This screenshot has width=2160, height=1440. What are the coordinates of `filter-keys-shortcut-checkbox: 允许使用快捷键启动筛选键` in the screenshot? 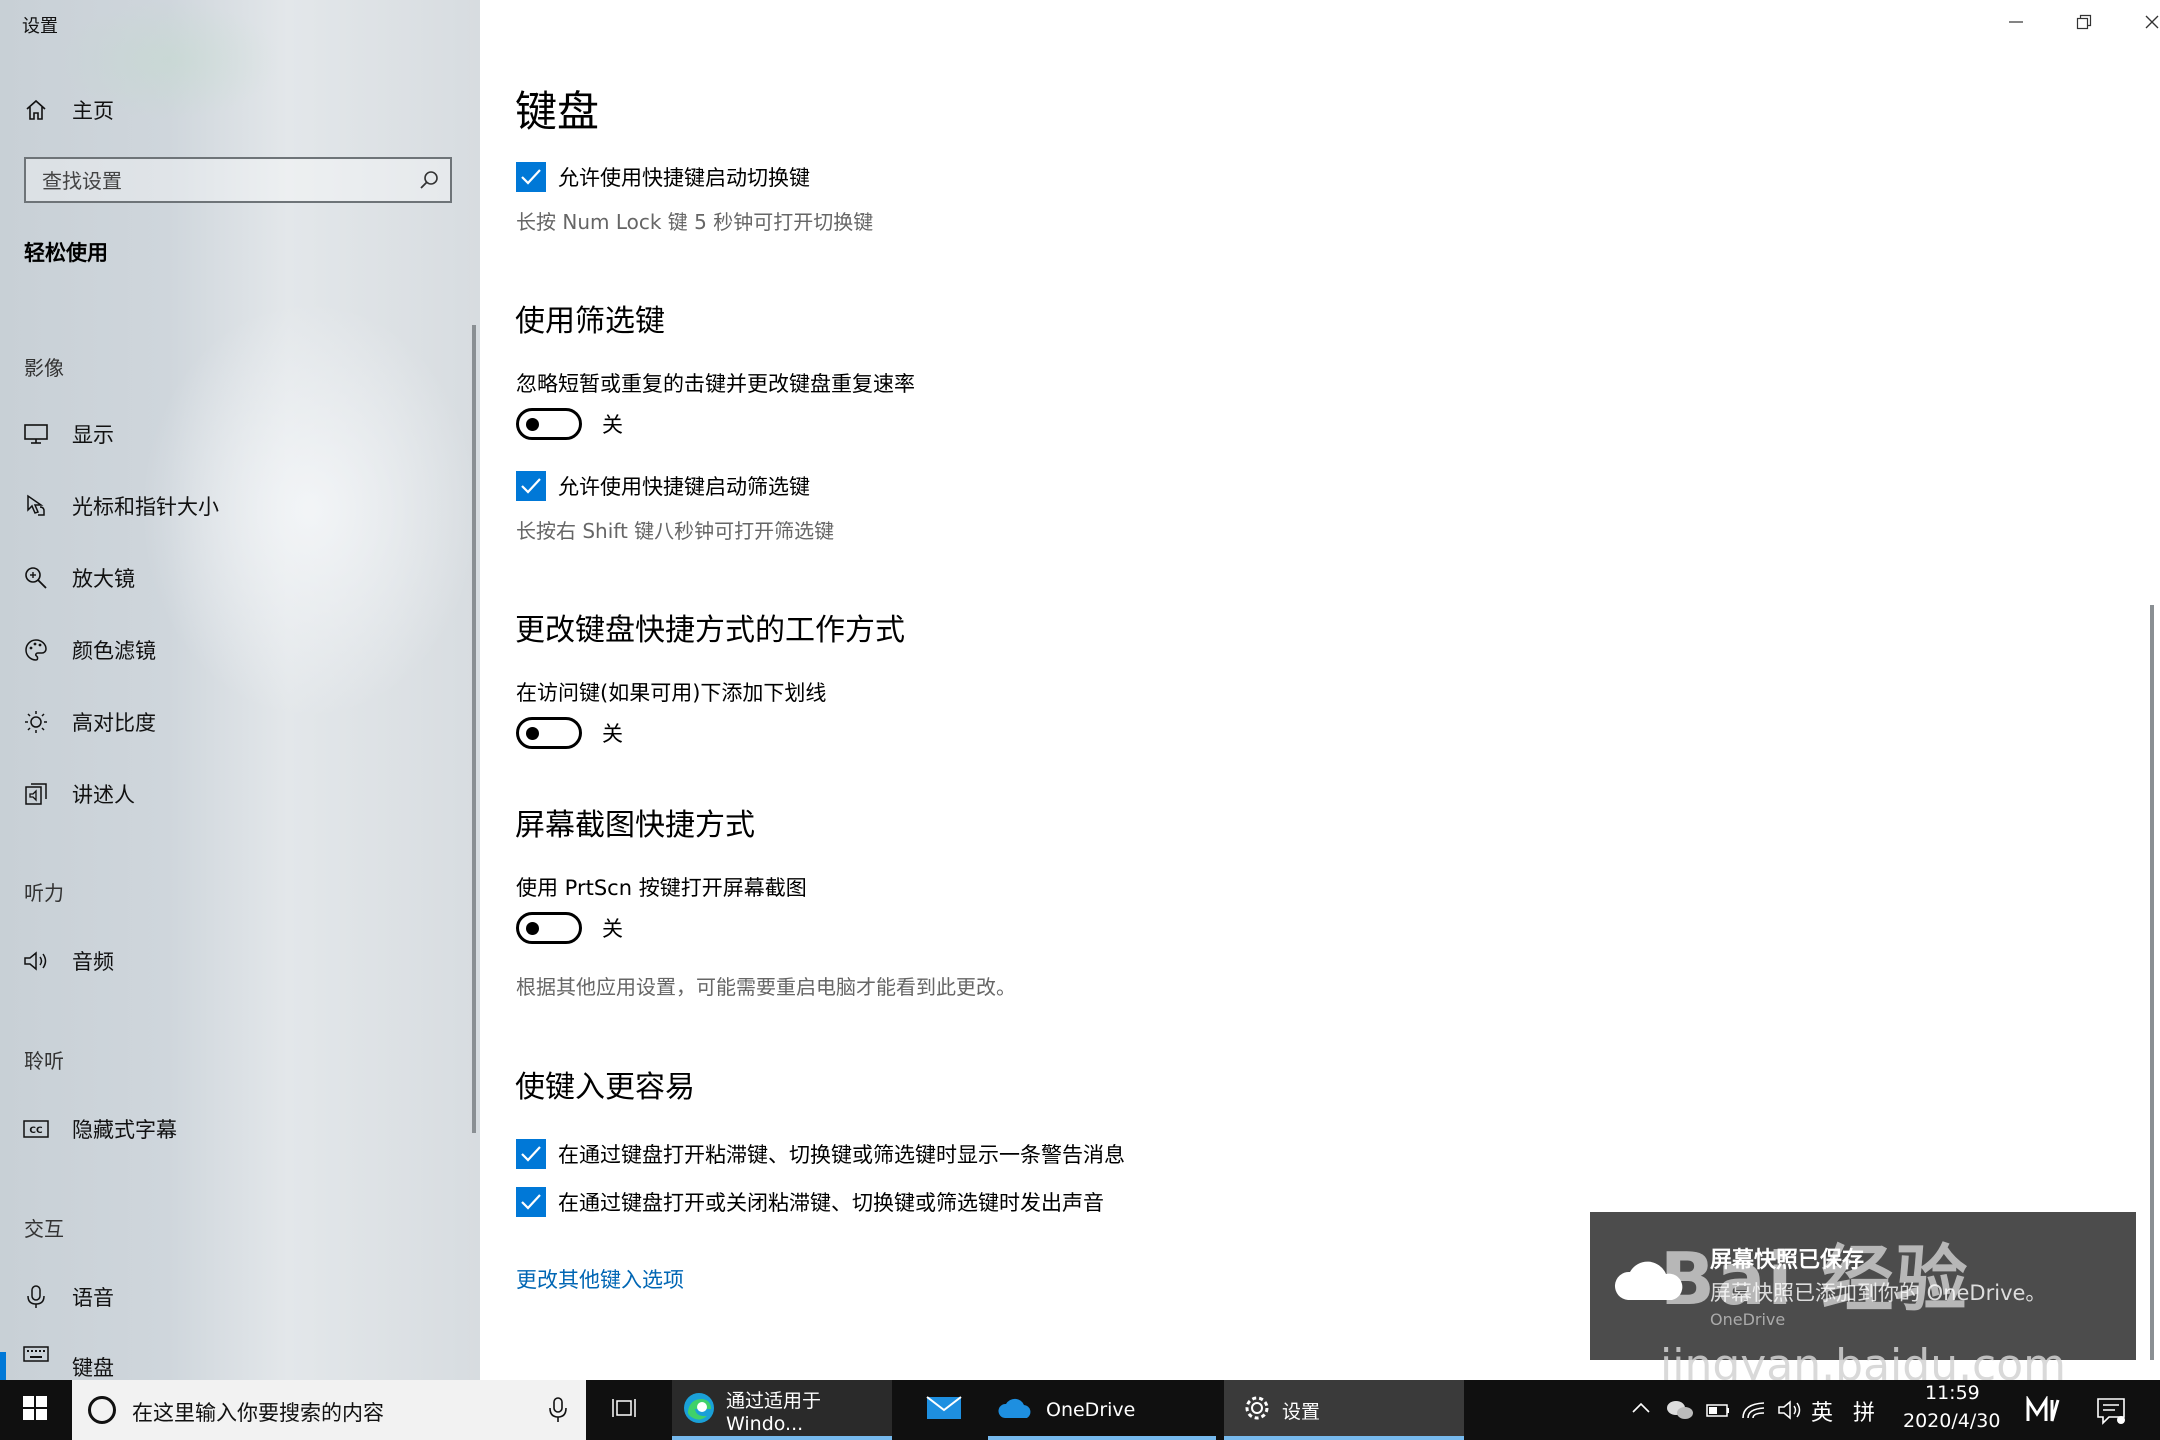 It's located at (663, 486).